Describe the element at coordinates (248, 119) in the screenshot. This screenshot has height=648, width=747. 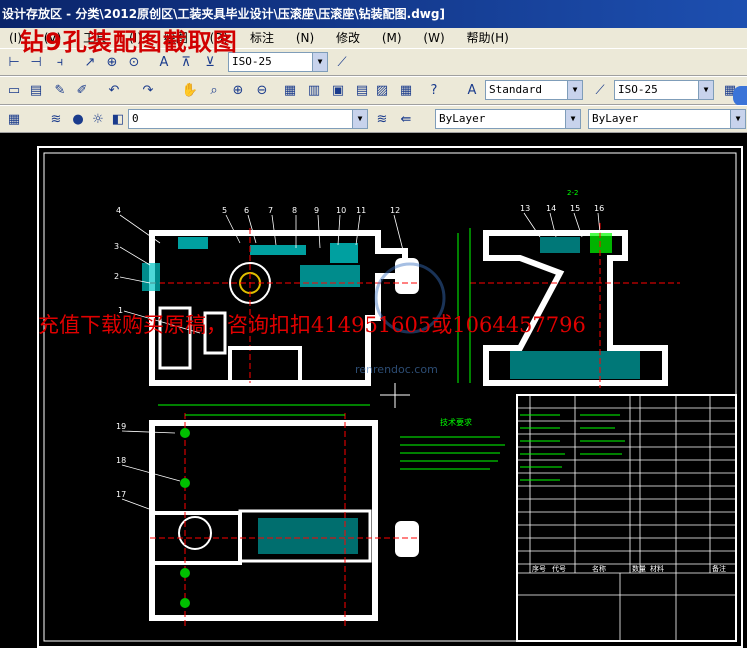
I see `layer-select: 0 ▼` at that location.